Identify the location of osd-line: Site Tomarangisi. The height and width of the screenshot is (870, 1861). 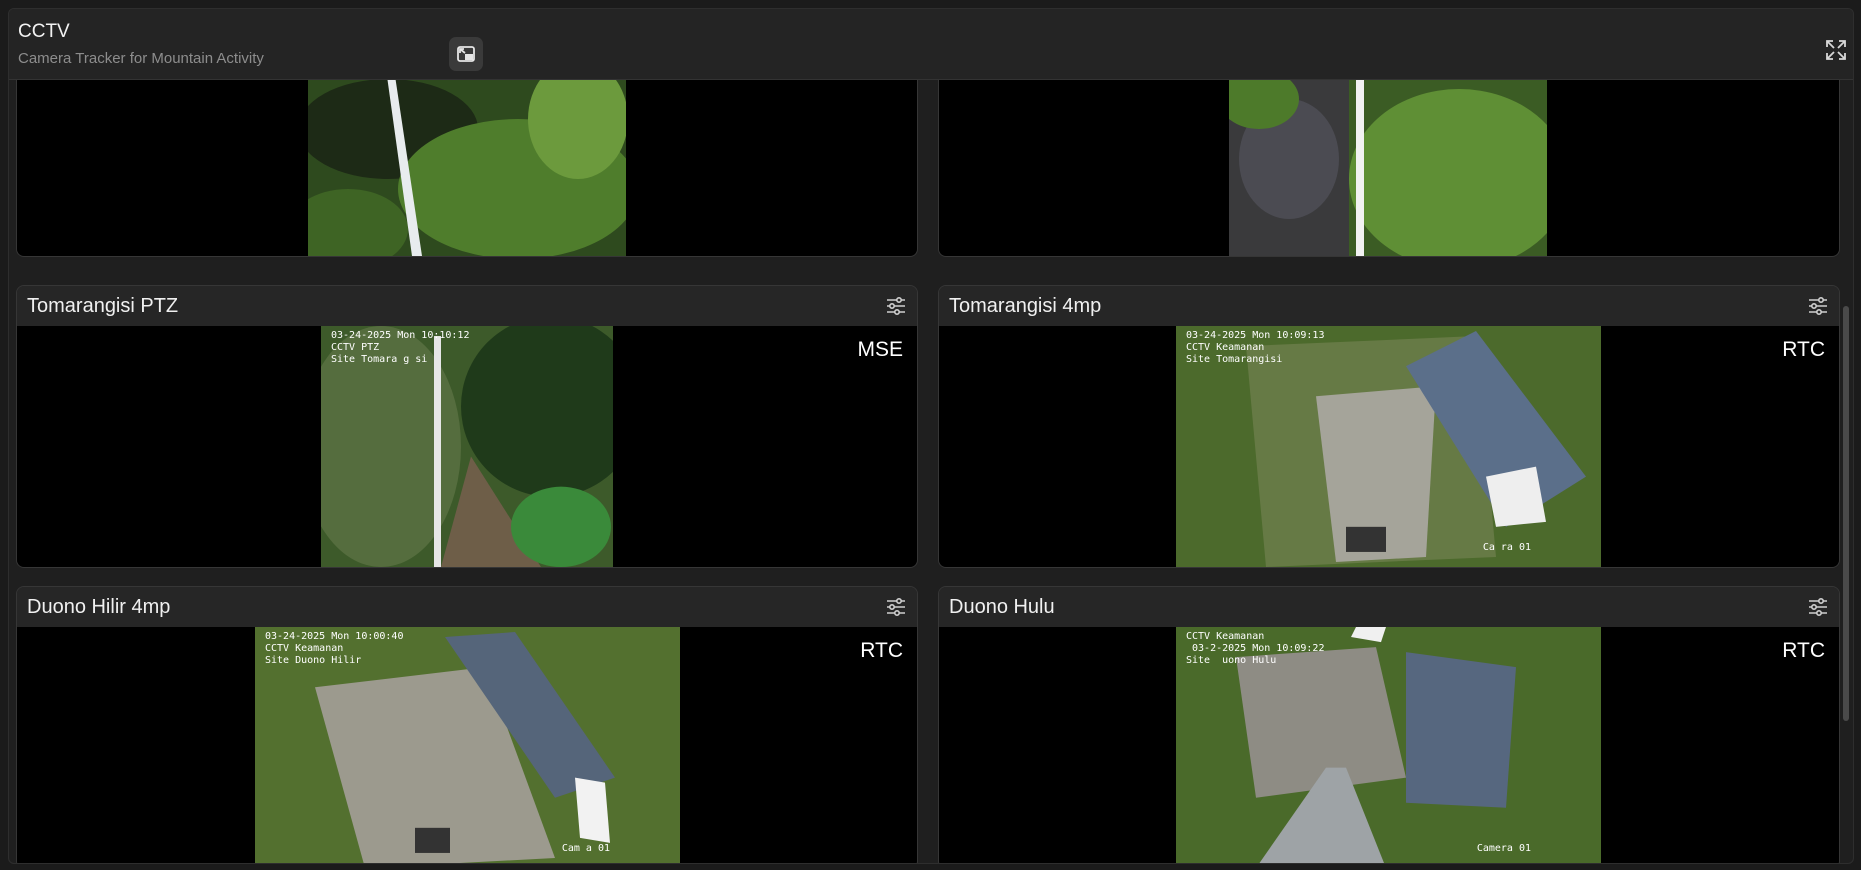
(1234, 359).